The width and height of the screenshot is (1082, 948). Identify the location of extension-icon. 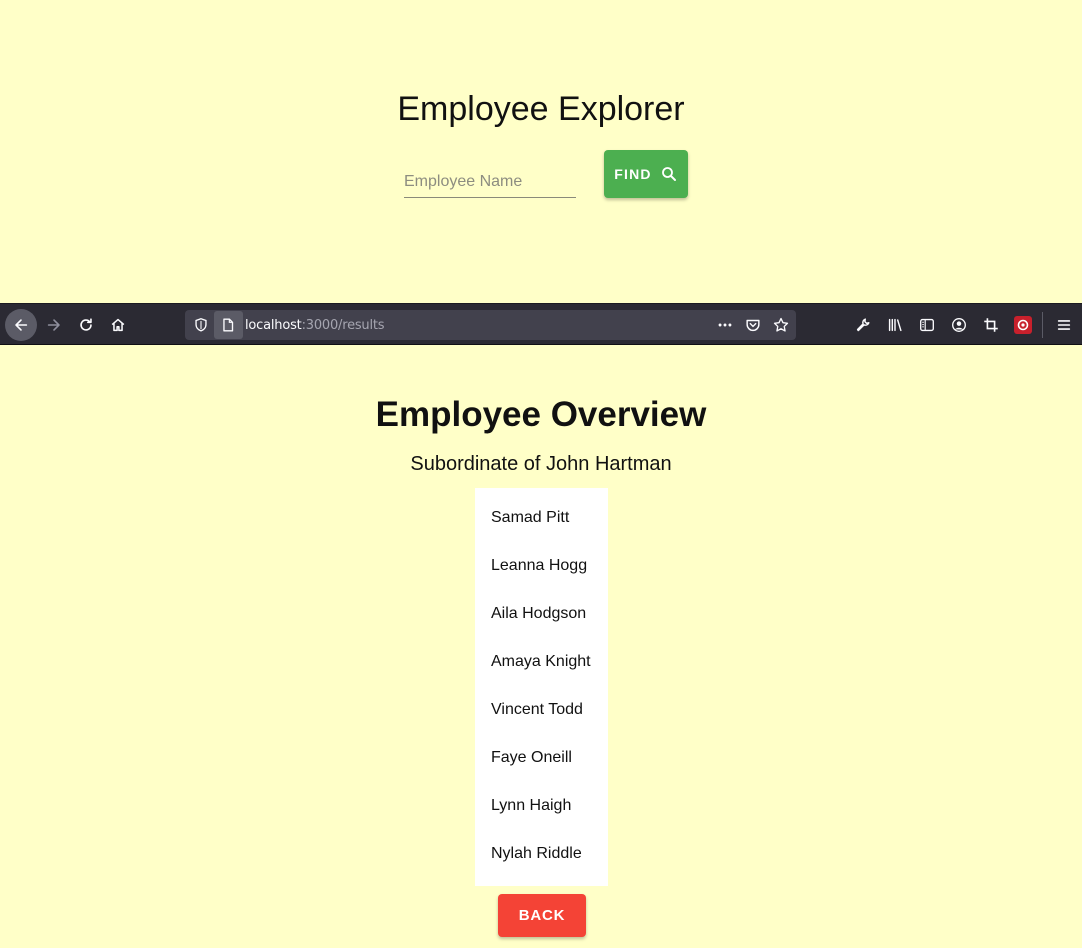
(1023, 325).